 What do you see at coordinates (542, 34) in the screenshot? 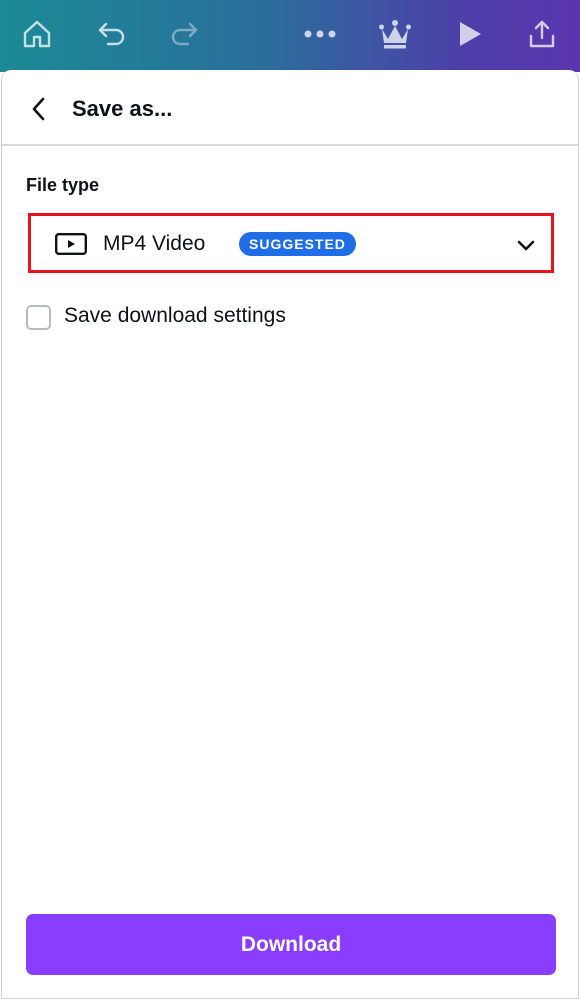
I see `share-icon` at bounding box center [542, 34].